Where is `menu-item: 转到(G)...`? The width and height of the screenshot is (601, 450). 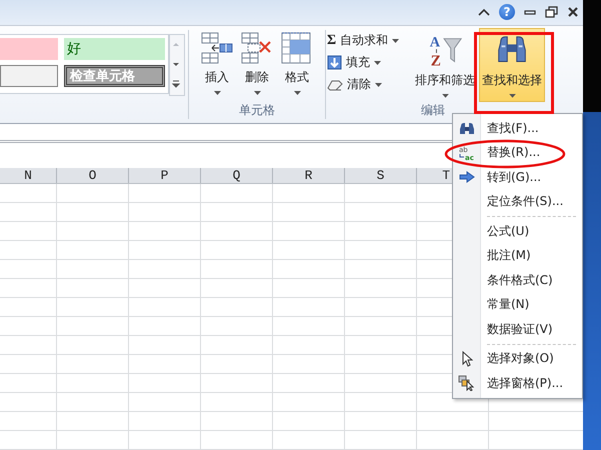 menu-item: 转到(G)... is located at coordinates (517, 177).